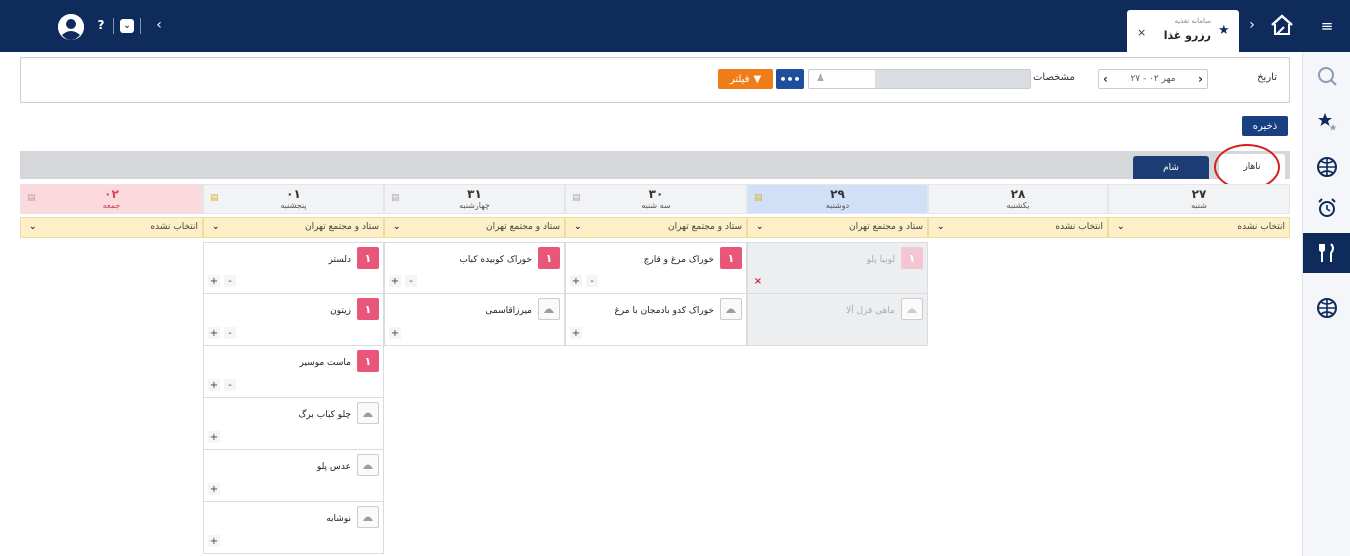 The height and width of the screenshot is (556, 1350). What do you see at coordinates (1326, 76) in the screenshot?
I see `search-icon` at bounding box center [1326, 76].